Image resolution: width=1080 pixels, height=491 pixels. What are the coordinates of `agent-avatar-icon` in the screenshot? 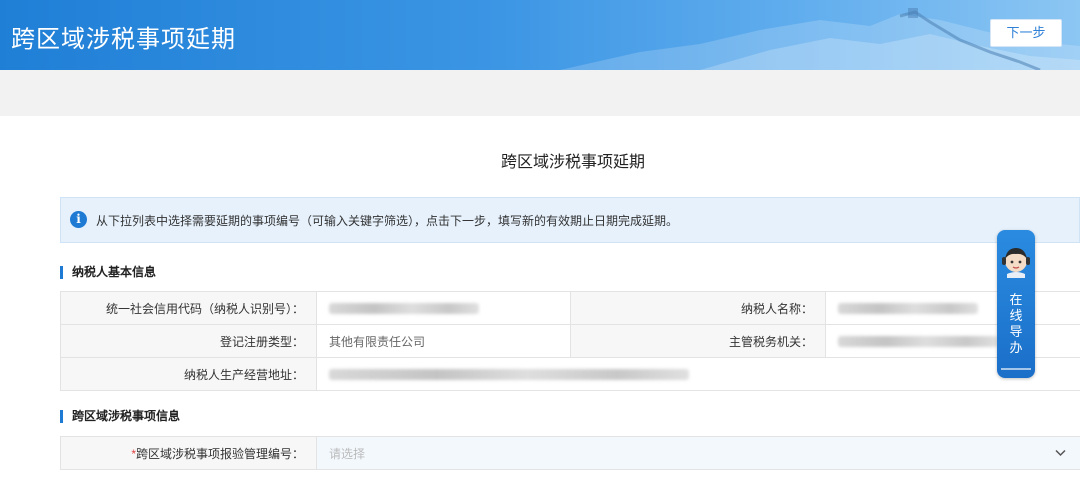 It's located at (1016, 263).